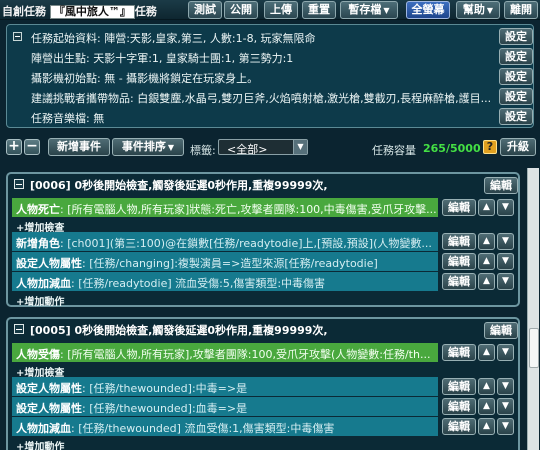 This screenshot has height=450, width=540. What do you see at coordinates (32, 147) in the screenshot?
I see `collapse-all-button: −` at bounding box center [32, 147].